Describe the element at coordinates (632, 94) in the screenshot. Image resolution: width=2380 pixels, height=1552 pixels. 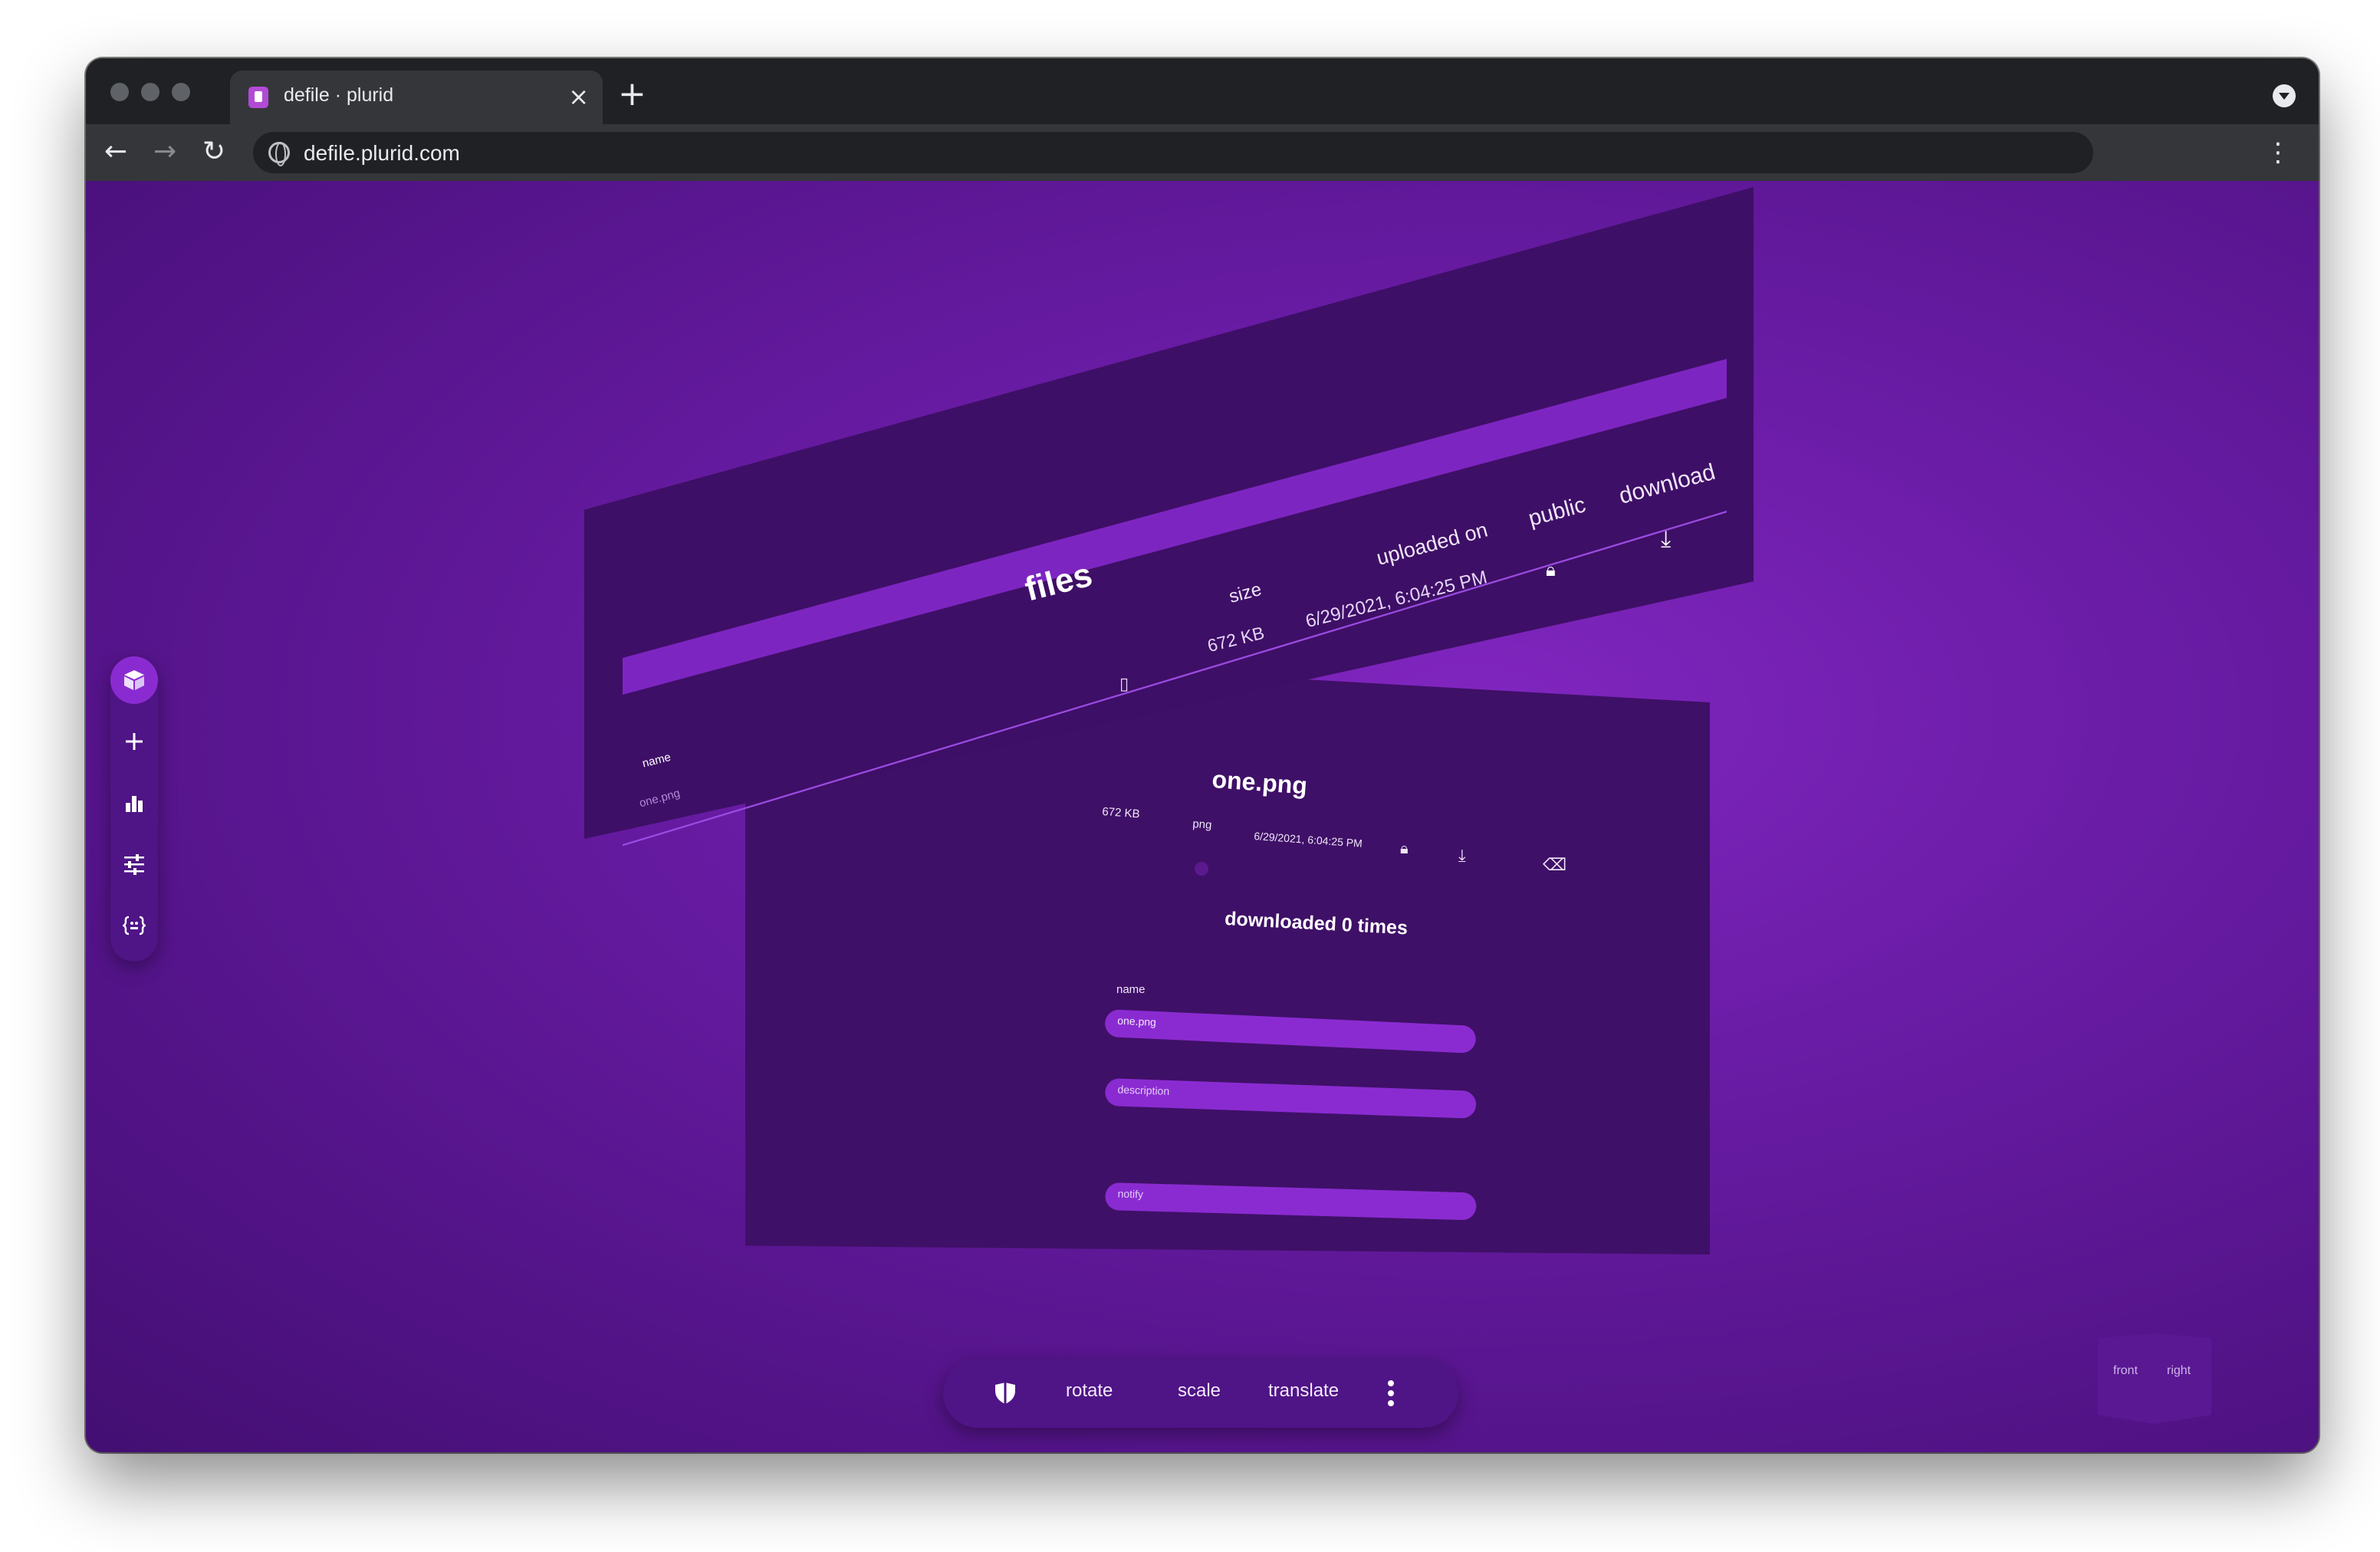
I see `new-tab-icon: +` at that location.